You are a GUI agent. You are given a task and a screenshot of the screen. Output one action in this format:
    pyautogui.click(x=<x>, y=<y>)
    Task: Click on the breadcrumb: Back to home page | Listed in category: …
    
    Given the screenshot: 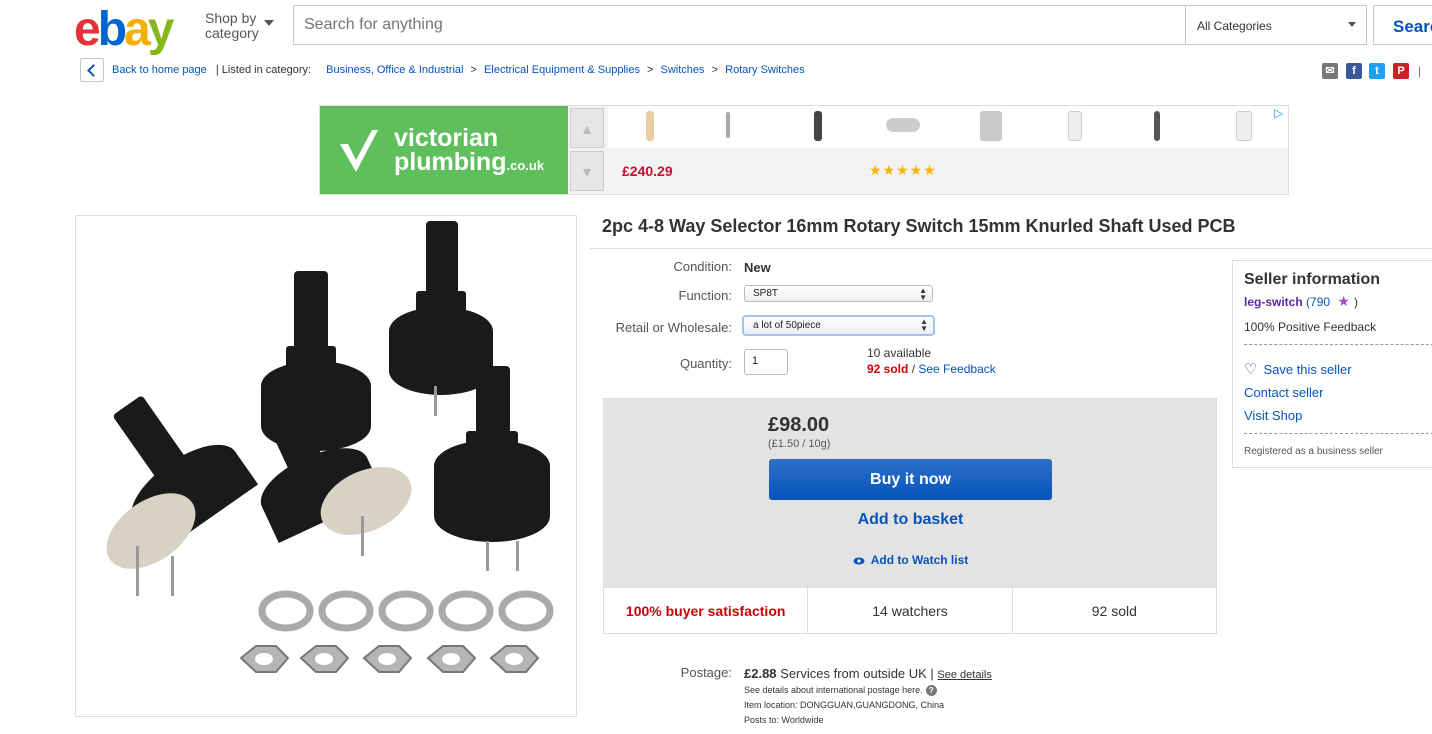 What is the action you would take?
    pyautogui.click(x=458, y=70)
    